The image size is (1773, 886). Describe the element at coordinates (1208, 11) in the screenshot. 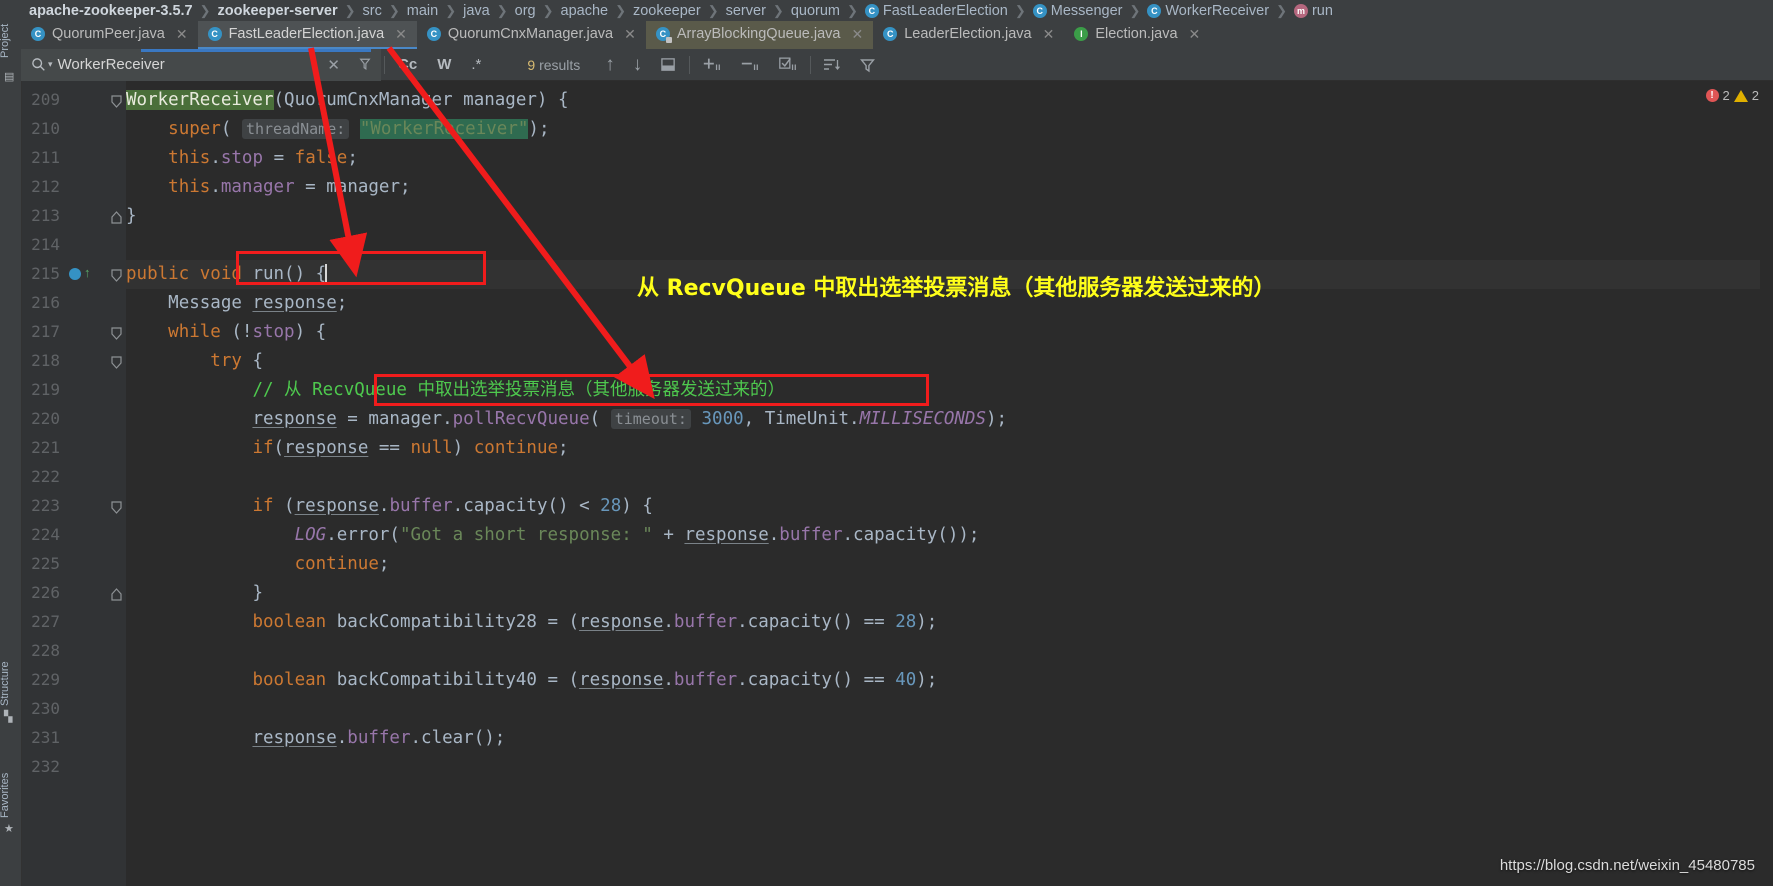

I see `breadcrumb-item-workerreceiver: C WorkerReceiver` at that location.